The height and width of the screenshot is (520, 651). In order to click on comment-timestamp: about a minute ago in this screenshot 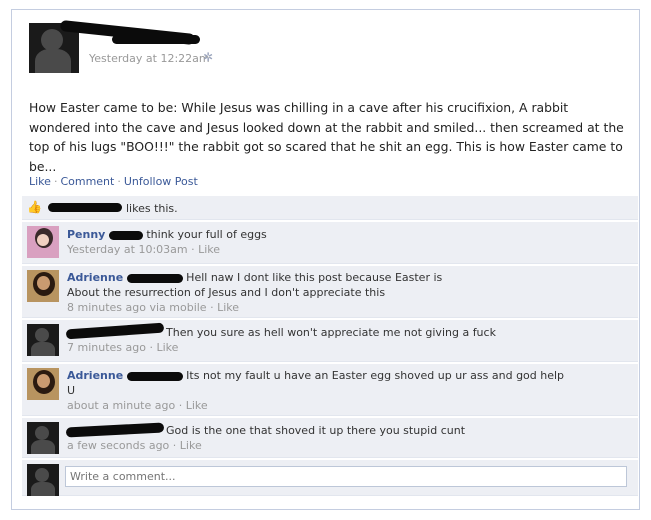, I will do `click(121, 405)`.